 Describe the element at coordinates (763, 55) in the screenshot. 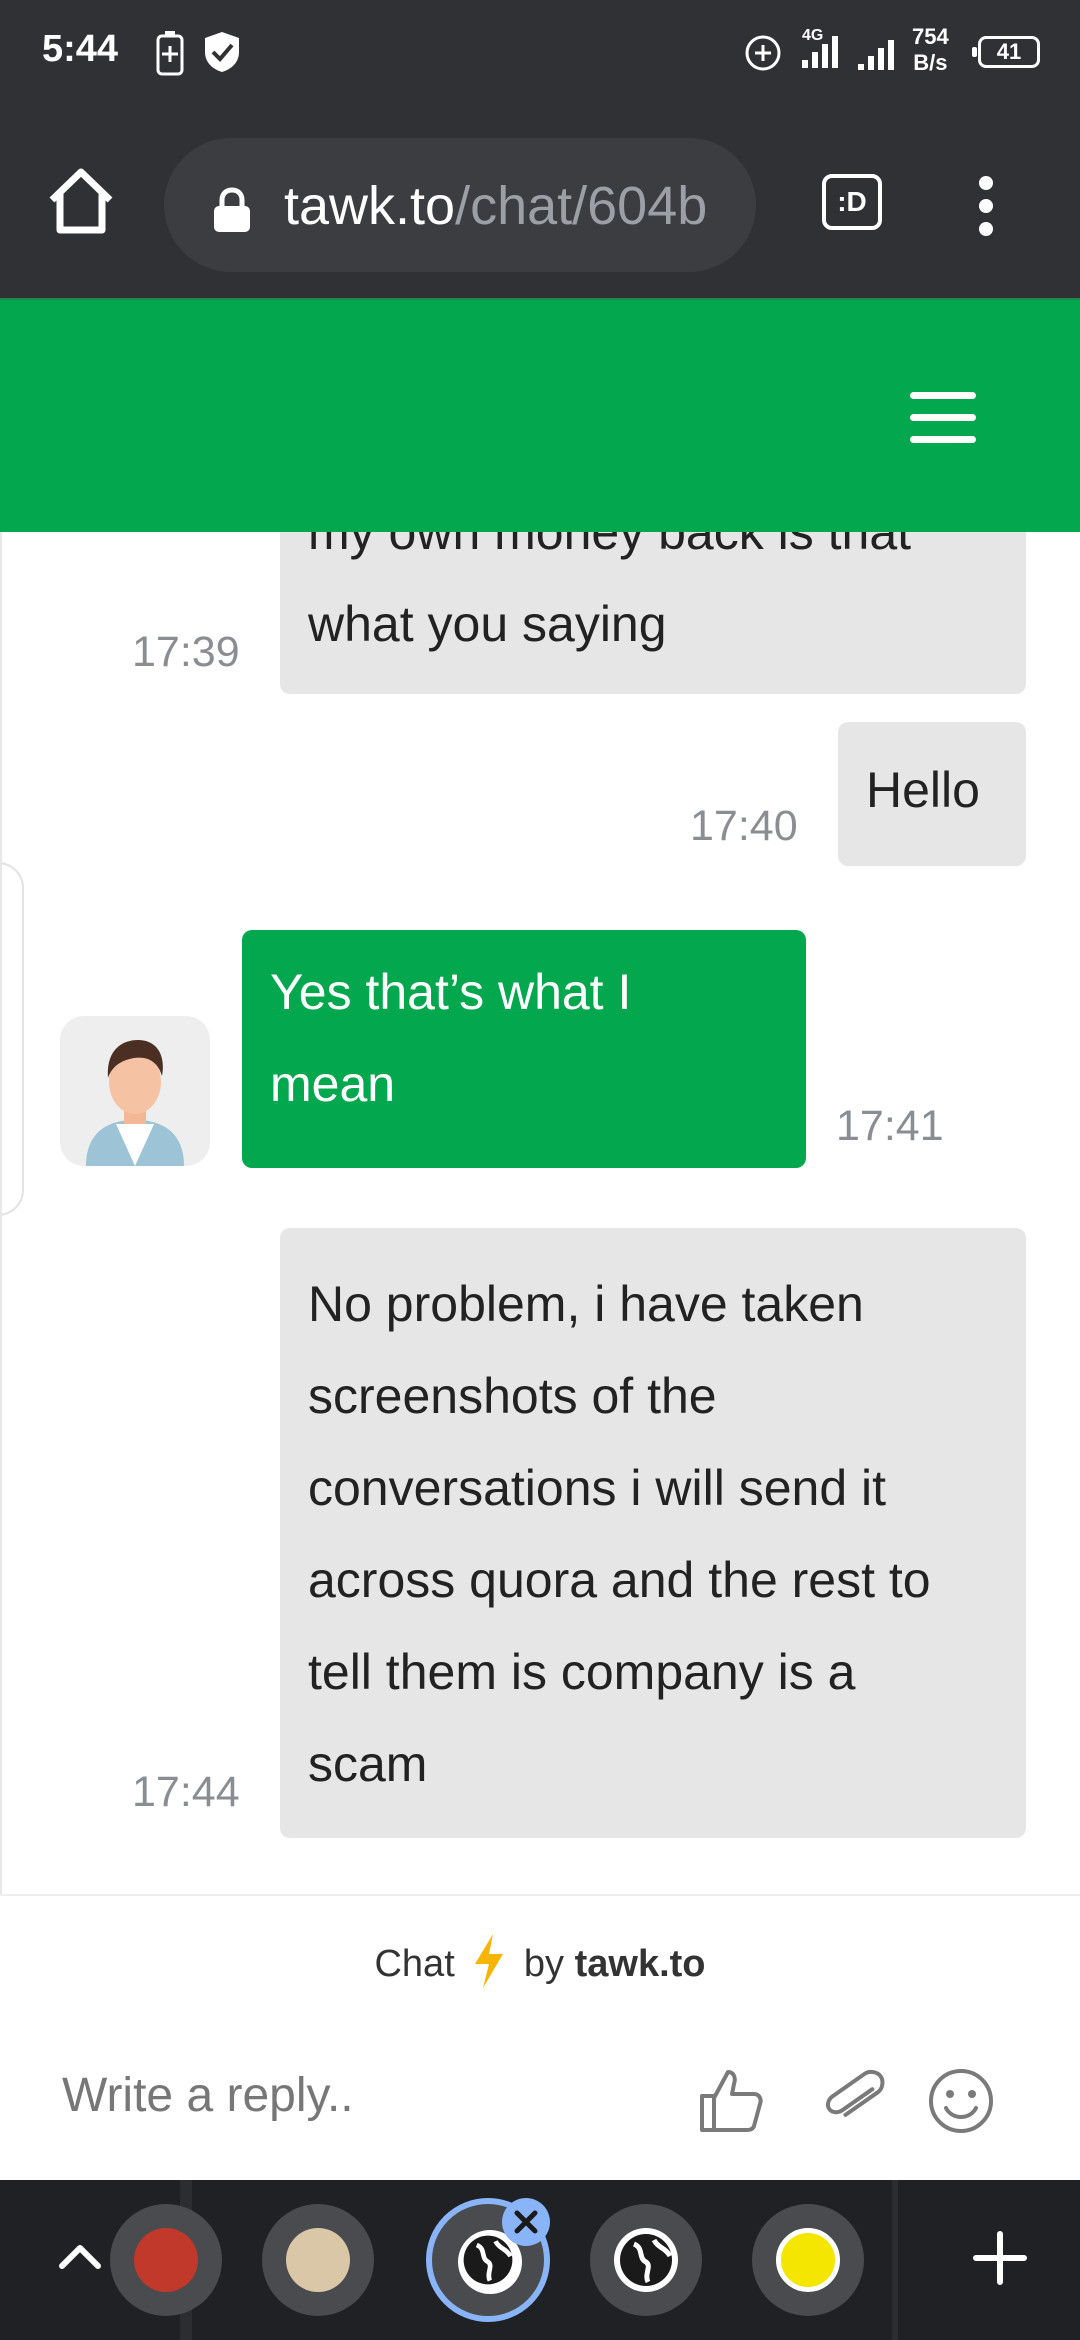

I see `data-saver-icon` at that location.